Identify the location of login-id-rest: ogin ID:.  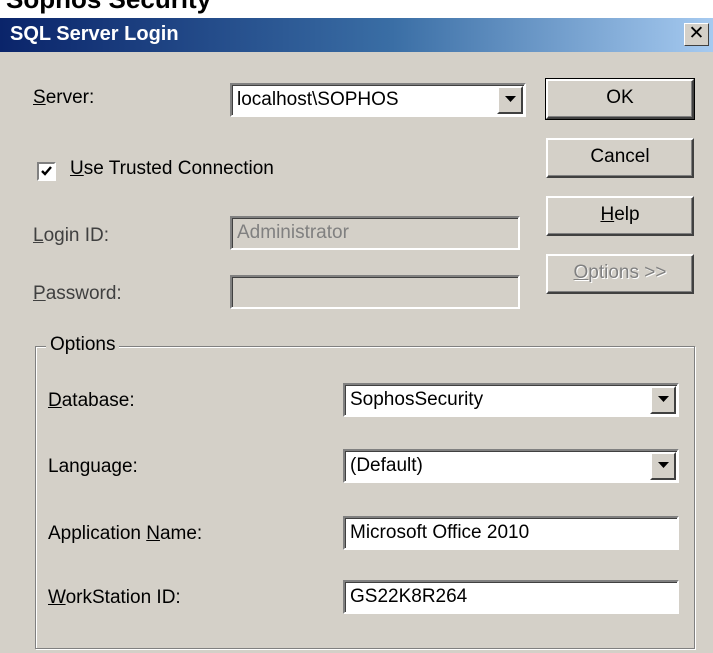
(76, 235).